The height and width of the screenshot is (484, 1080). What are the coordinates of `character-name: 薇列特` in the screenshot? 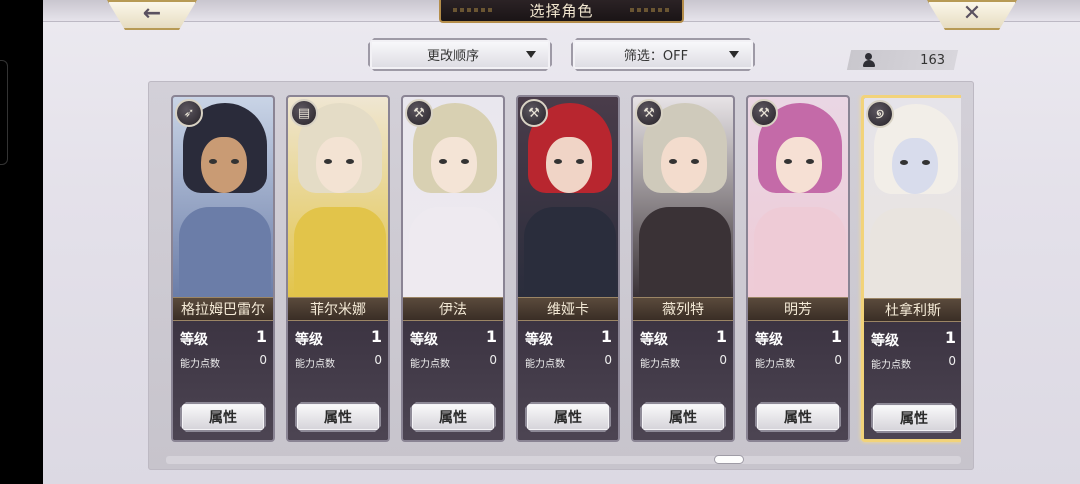 It's located at (683, 310).